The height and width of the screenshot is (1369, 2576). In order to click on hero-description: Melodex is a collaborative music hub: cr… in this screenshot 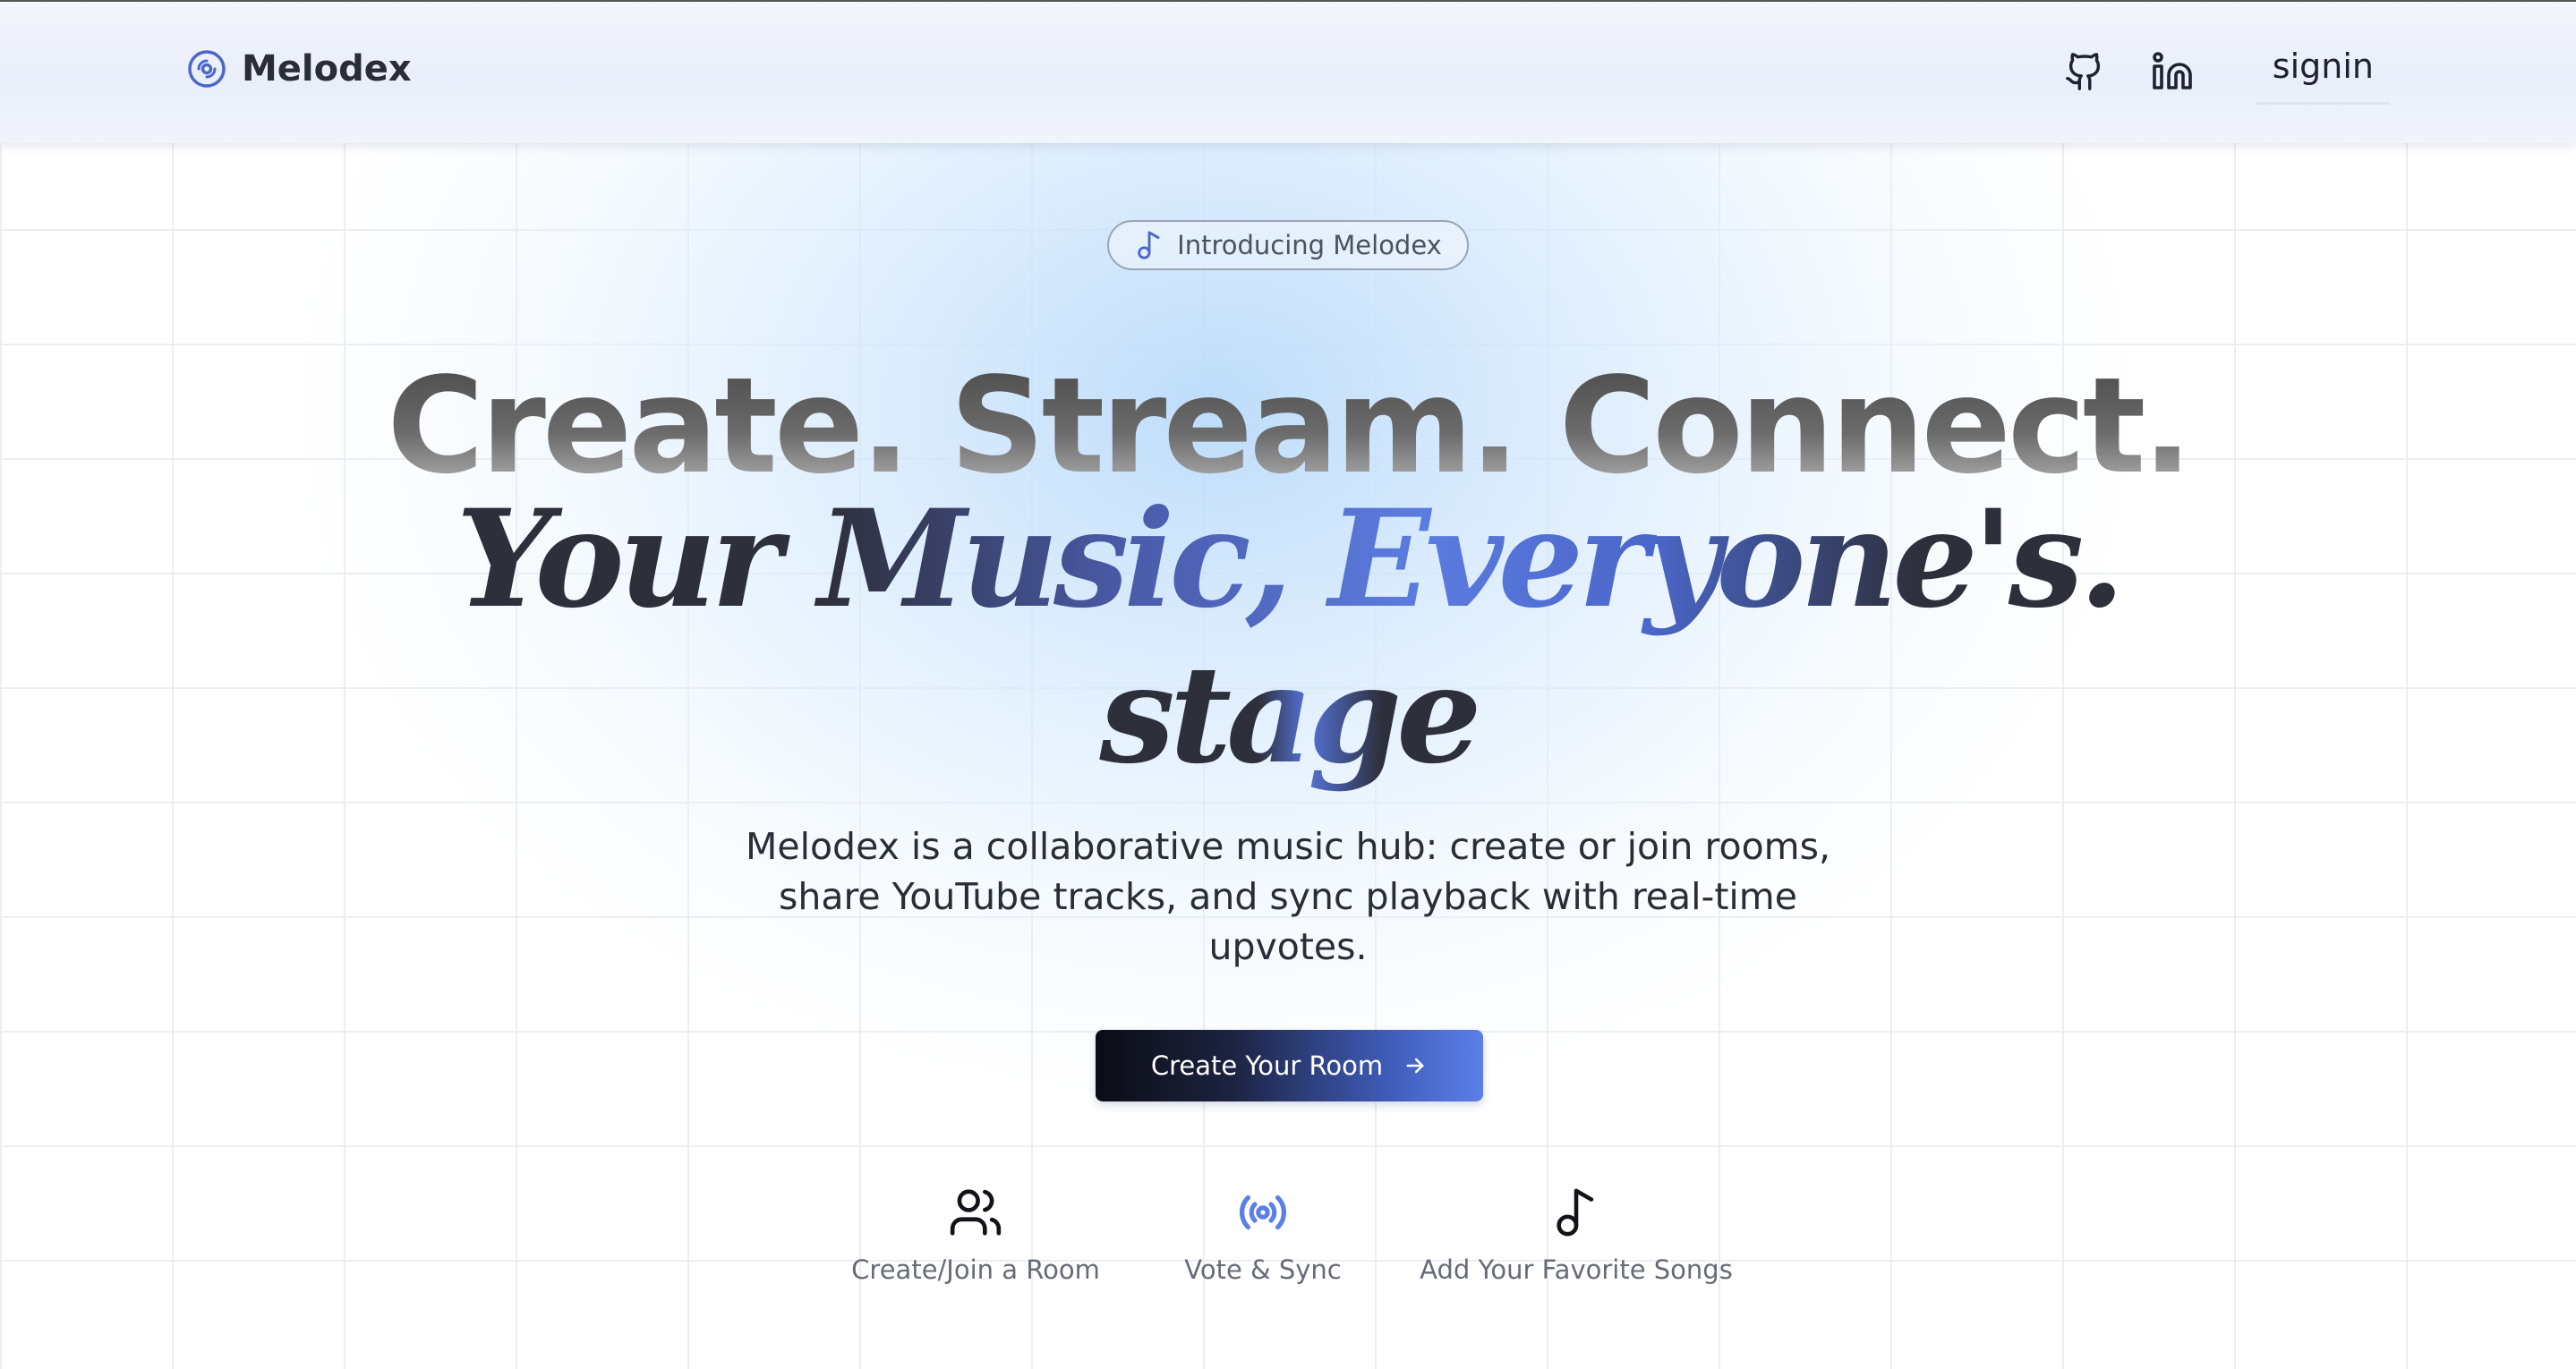, I will do `click(1288, 896)`.